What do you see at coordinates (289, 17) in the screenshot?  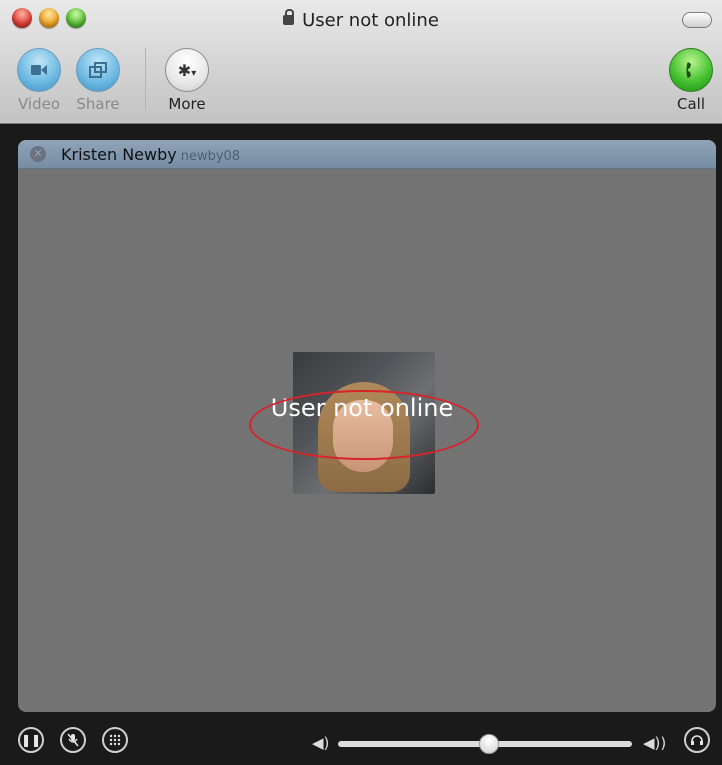 I see `lock-icon` at bounding box center [289, 17].